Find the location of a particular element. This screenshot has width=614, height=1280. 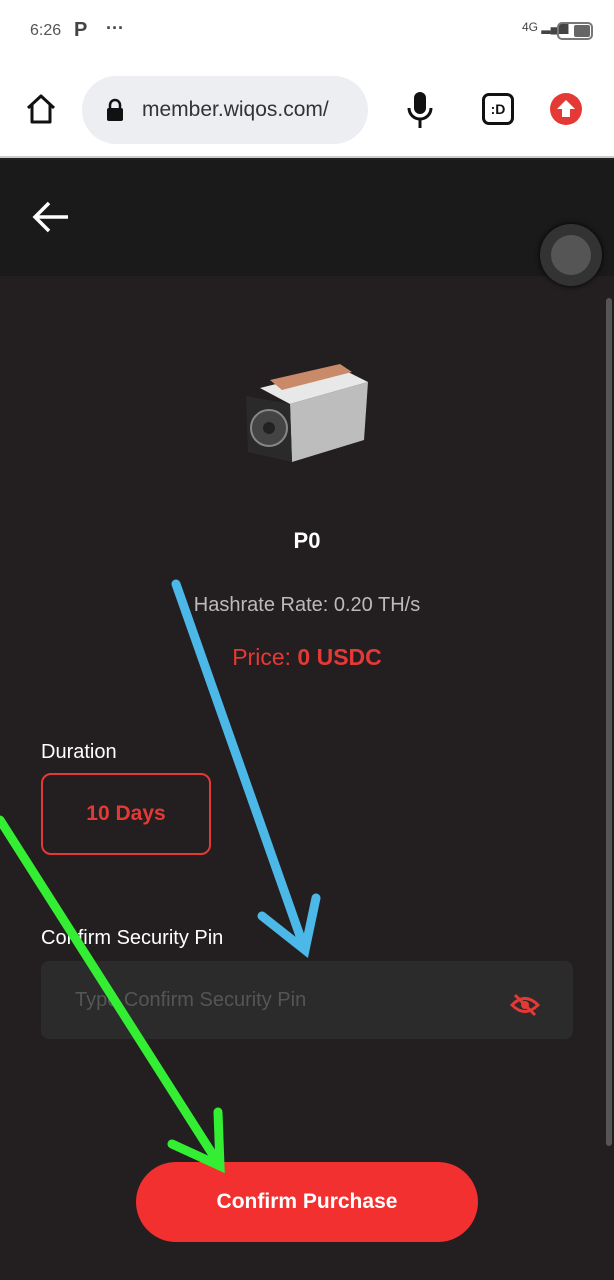

more-notifications-icon: ··· is located at coordinates (115, 28).